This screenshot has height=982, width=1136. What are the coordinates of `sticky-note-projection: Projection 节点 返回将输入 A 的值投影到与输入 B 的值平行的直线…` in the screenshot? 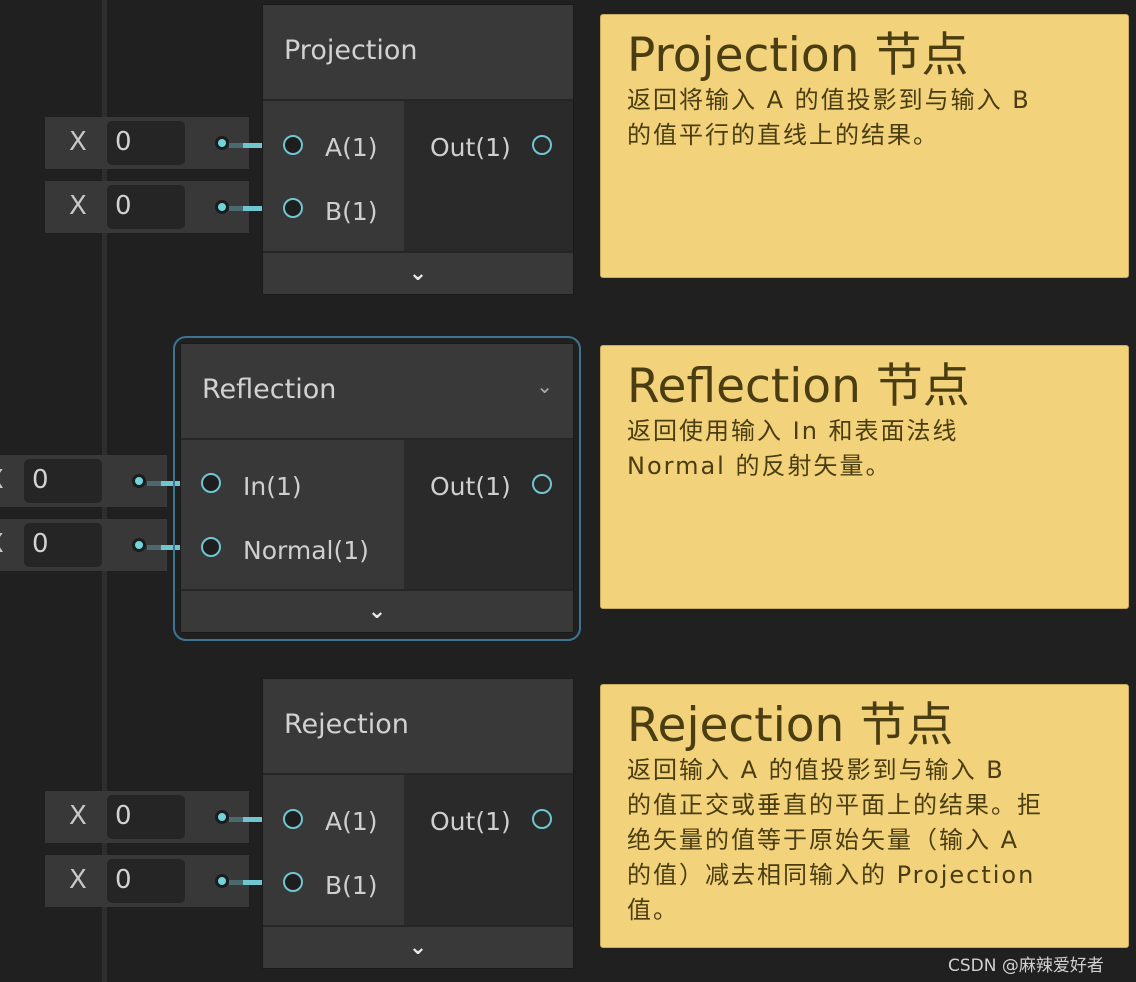 It's located at (864, 146).